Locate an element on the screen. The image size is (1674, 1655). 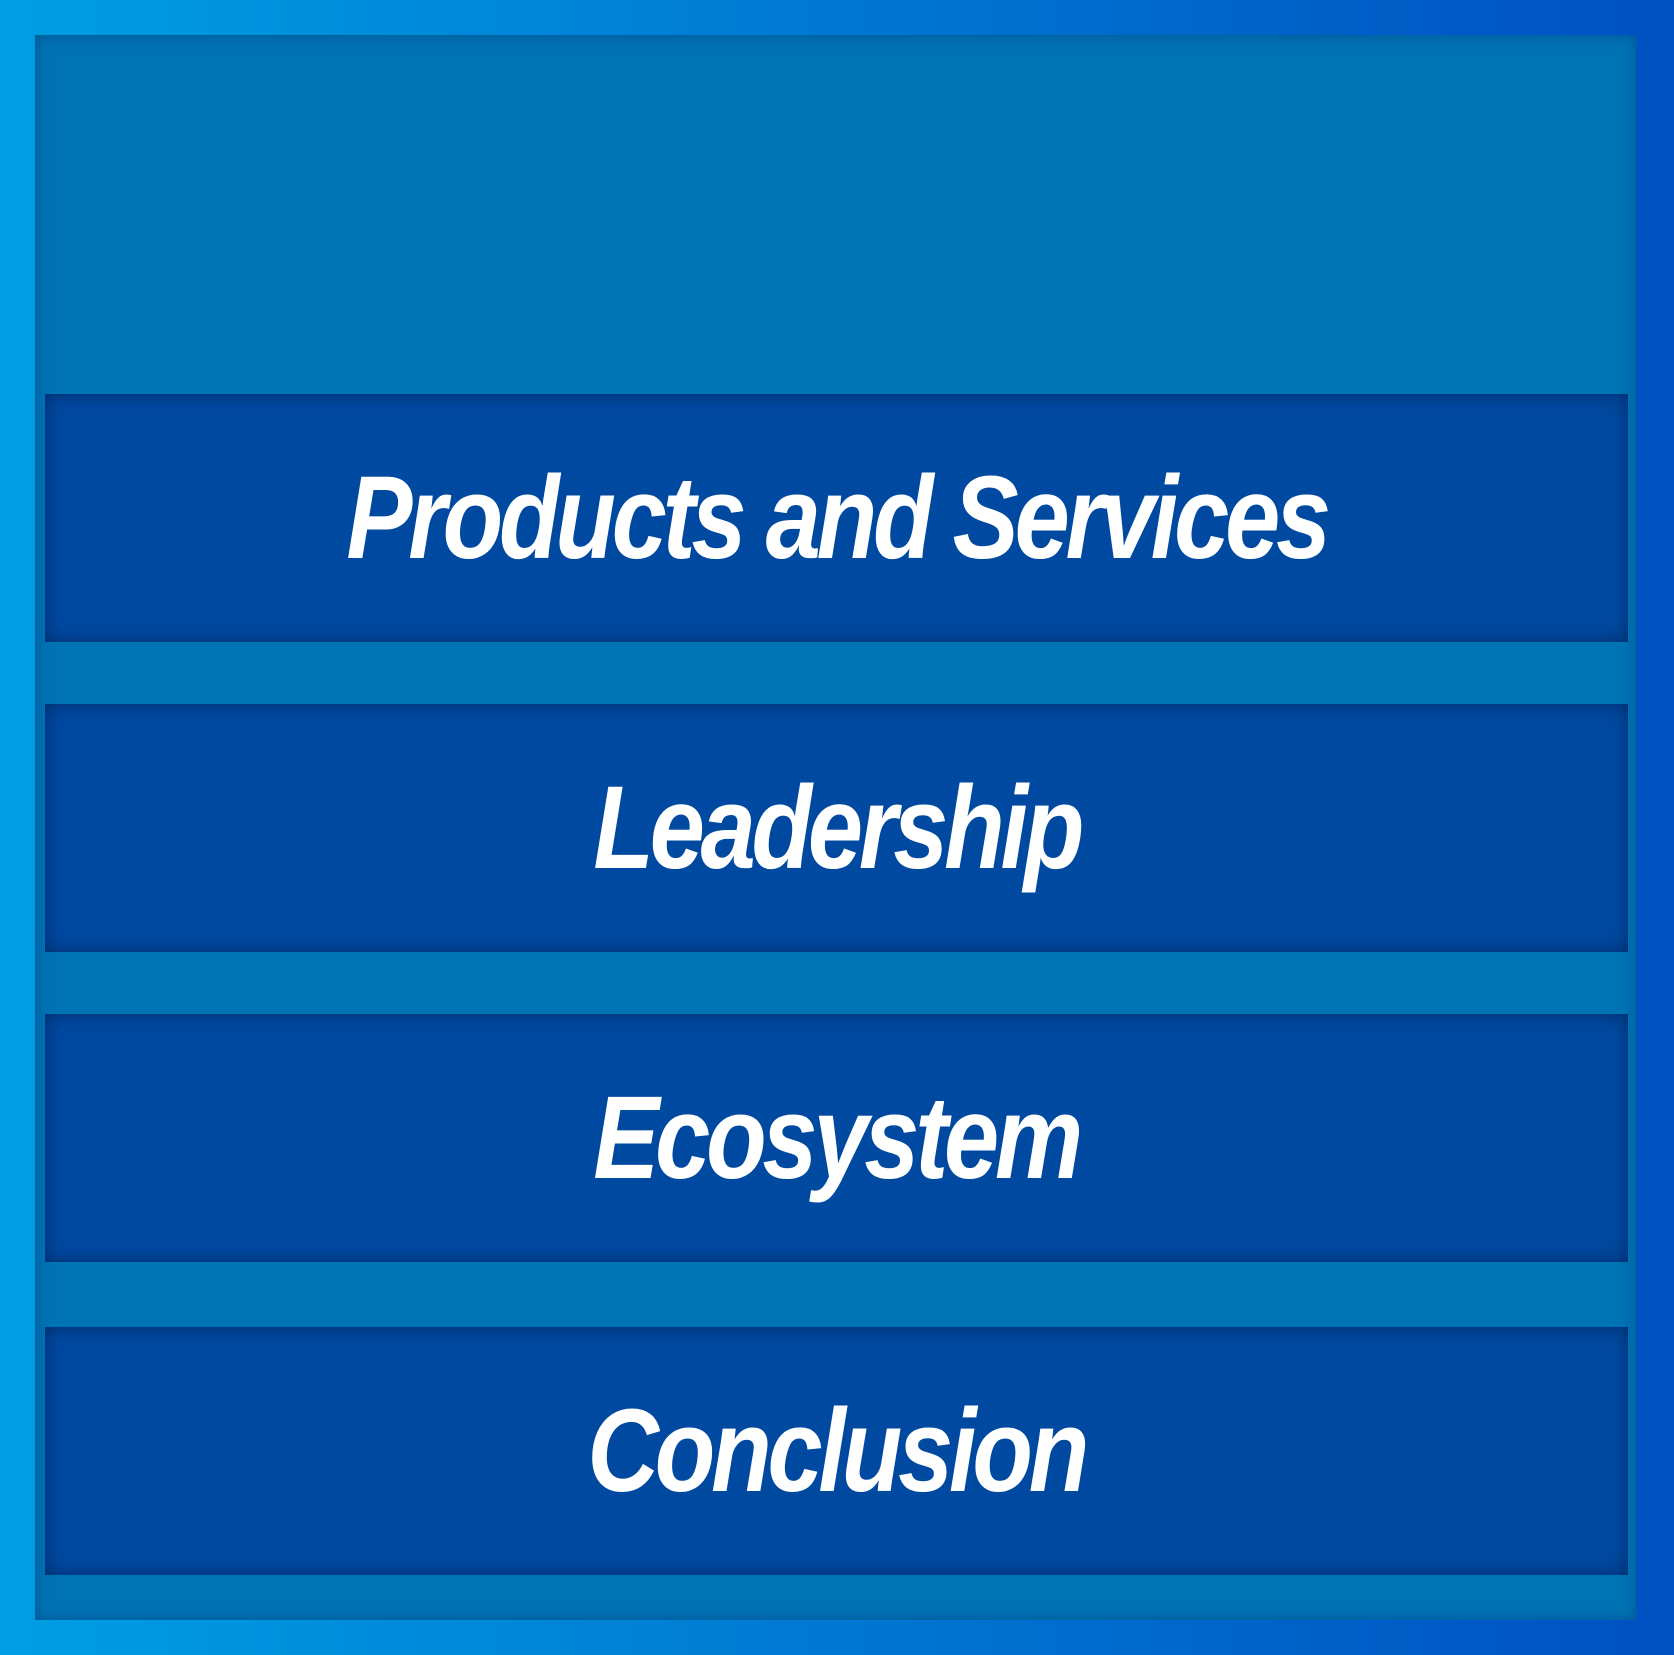
menu-item-label: Leadership is located at coordinates (838, 828).